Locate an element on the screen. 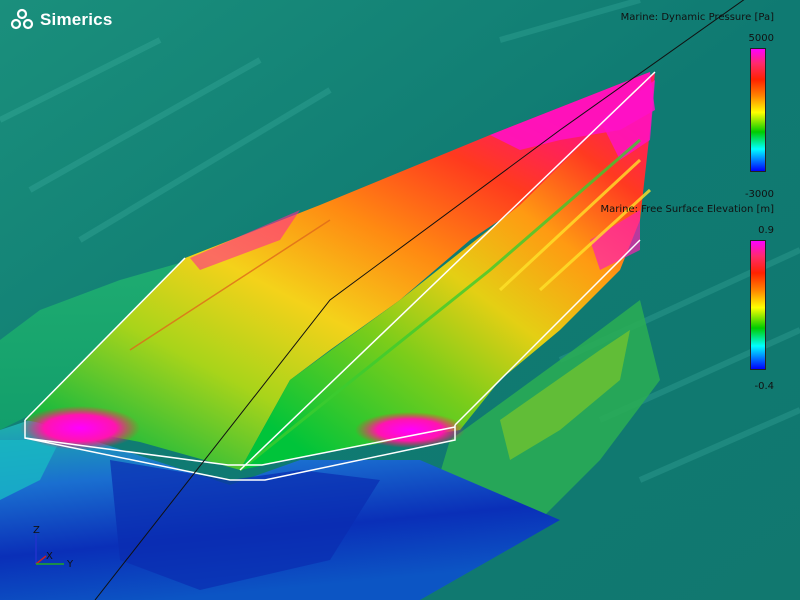 The height and width of the screenshot is (600, 800). x-axis-label: X is located at coordinates (49, 556).